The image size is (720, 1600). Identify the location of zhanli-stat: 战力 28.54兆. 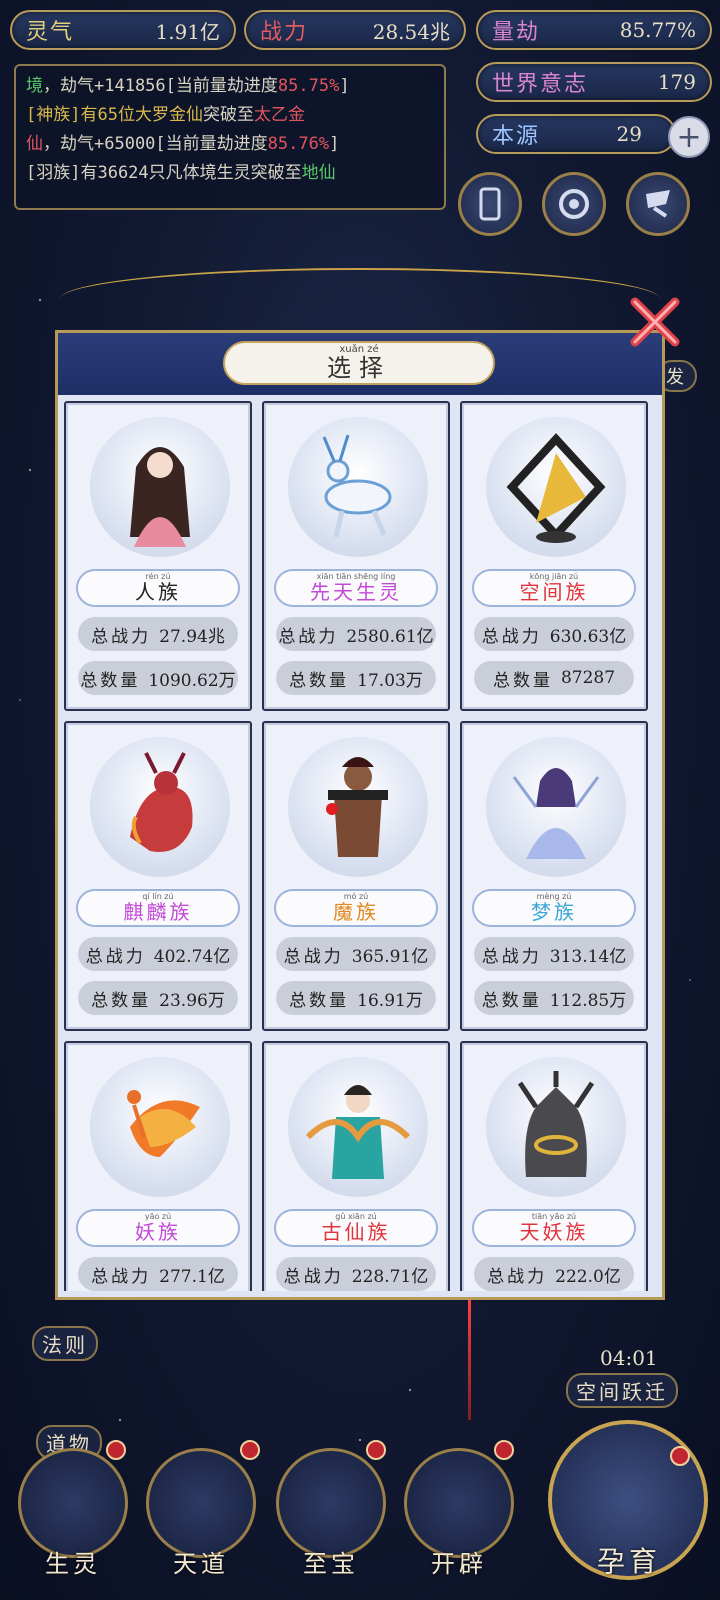
(355, 30).